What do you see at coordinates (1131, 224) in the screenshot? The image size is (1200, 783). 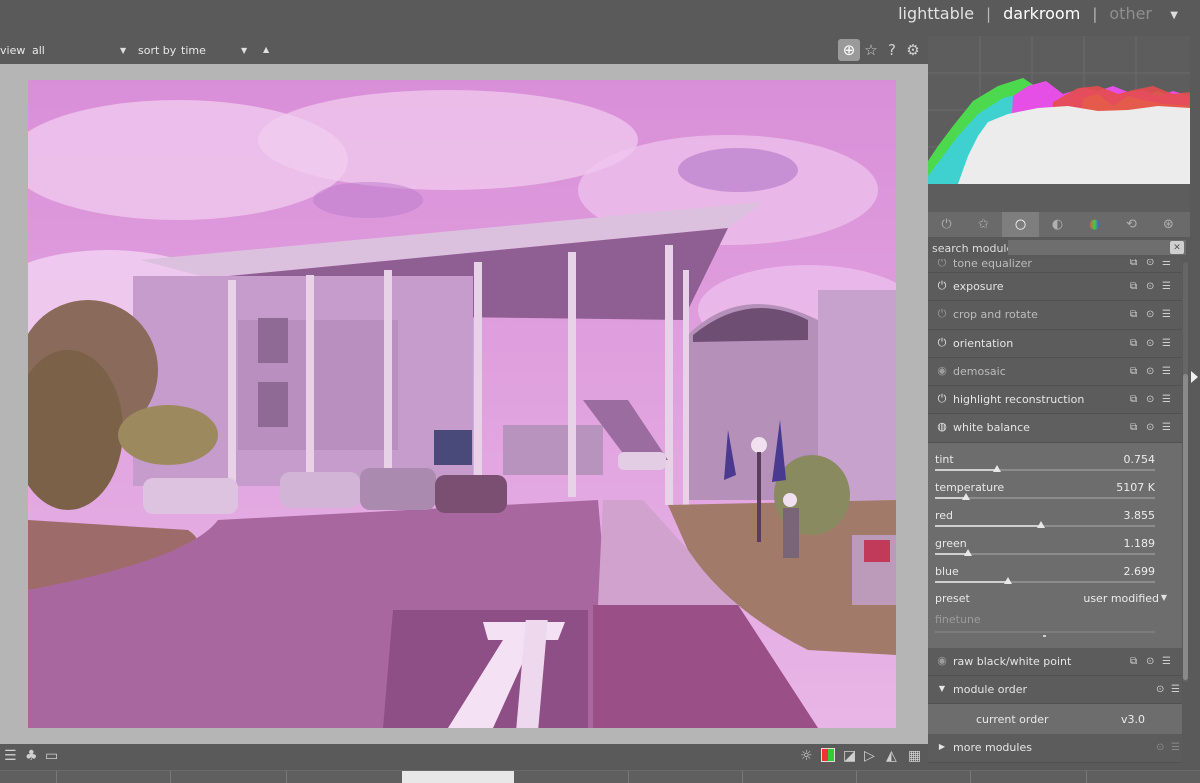 I see `group-tab-correct: ⟲` at bounding box center [1131, 224].